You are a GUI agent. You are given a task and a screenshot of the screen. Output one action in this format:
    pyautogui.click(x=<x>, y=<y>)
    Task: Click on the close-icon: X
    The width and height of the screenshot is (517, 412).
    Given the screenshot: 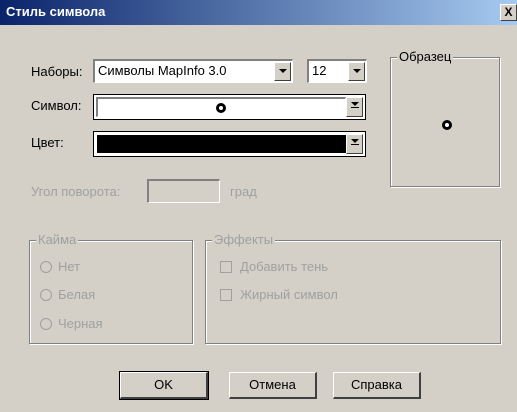 What is the action you would take?
    pyautogui.click(x=508, y=12)
    